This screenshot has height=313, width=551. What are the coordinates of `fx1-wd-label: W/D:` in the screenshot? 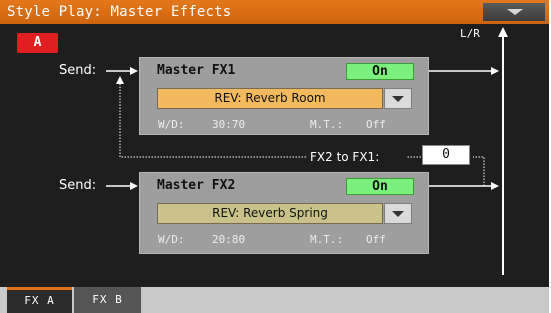 It's located at (171, 124).